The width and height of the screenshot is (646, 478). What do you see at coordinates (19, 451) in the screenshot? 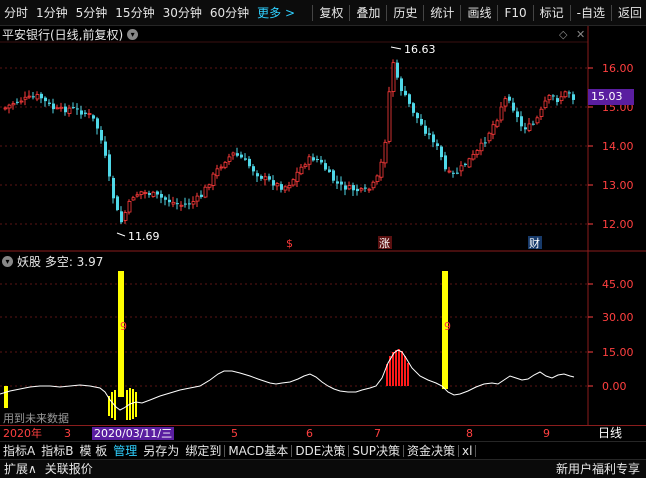
I see `tab-indicator-a: 指标A` at bounding box center [19, 451].